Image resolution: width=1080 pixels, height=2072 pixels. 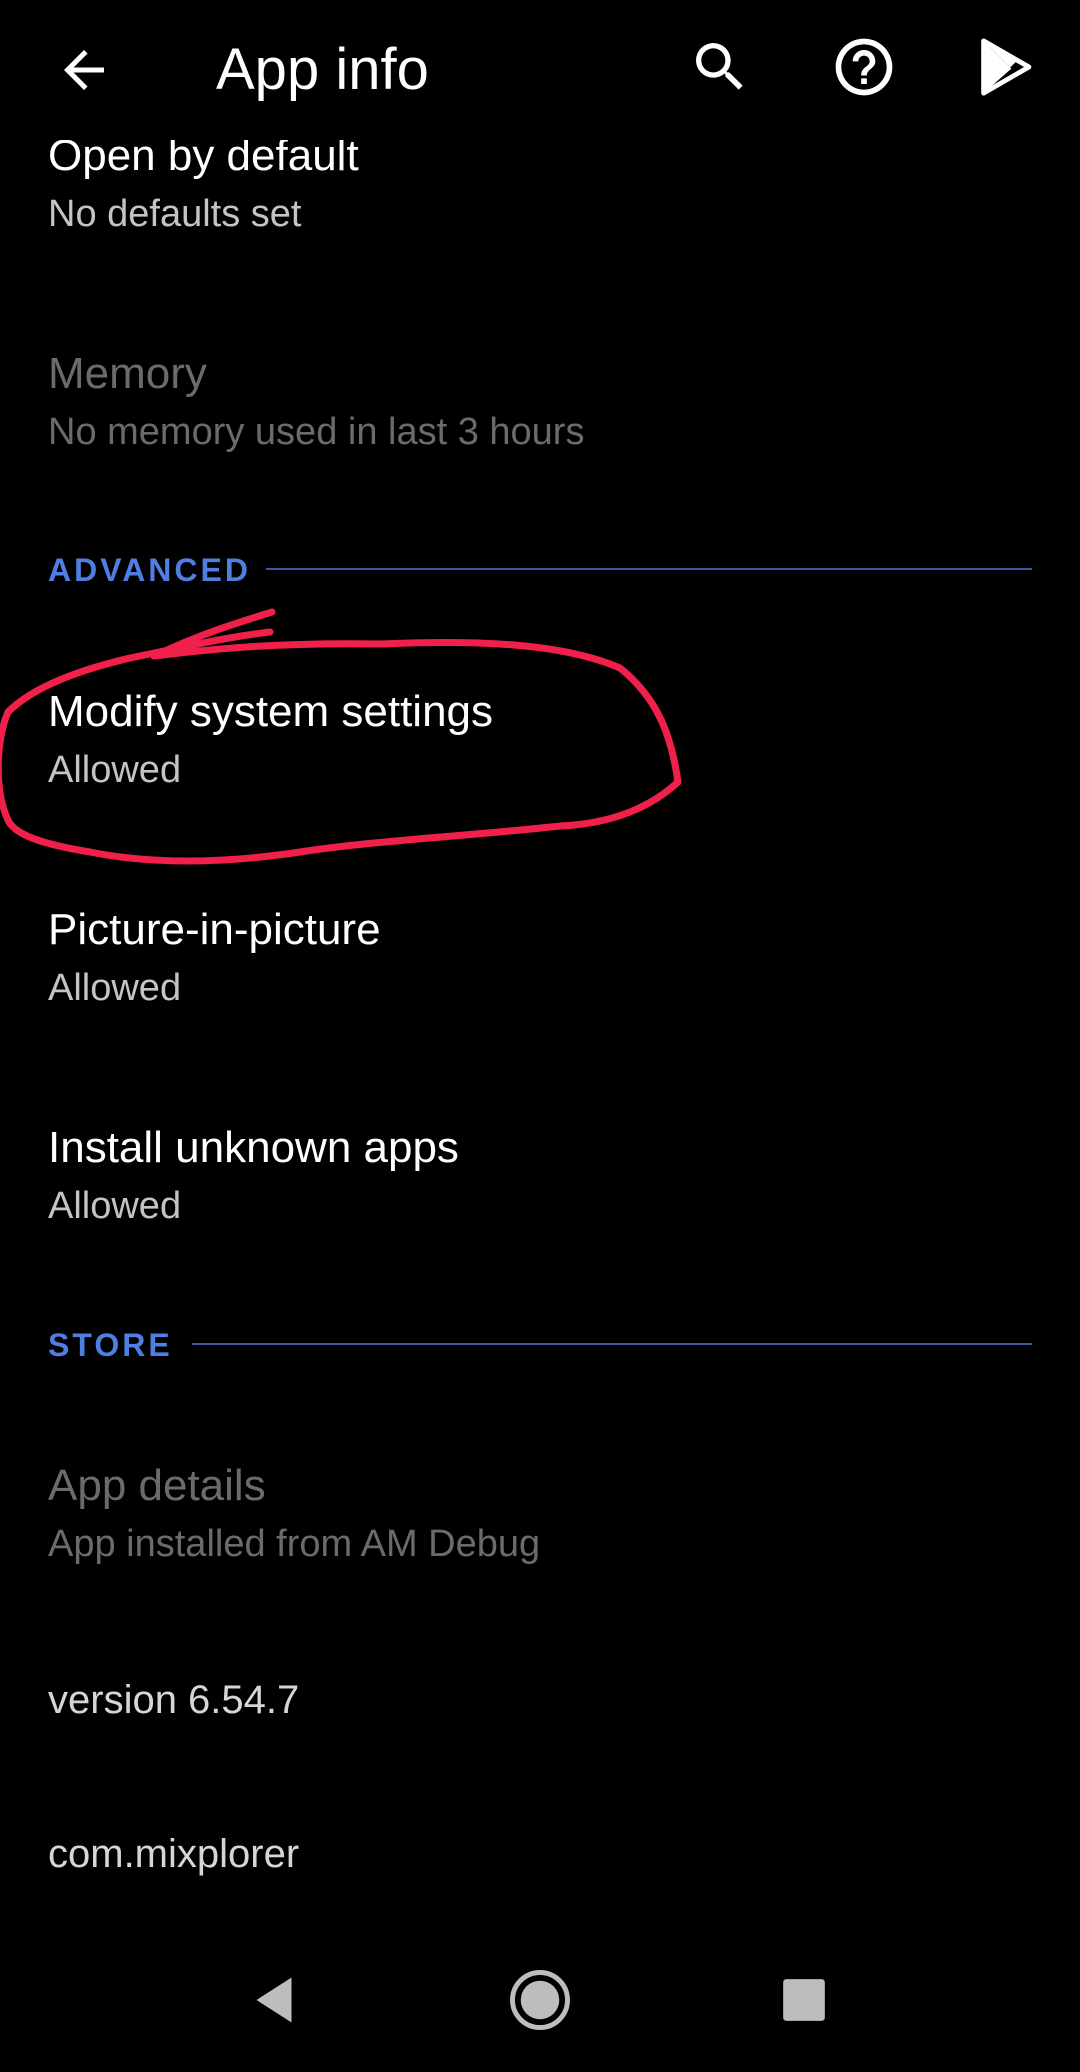 I want to click on arrow-back-icon, so click(x=84, y=70).